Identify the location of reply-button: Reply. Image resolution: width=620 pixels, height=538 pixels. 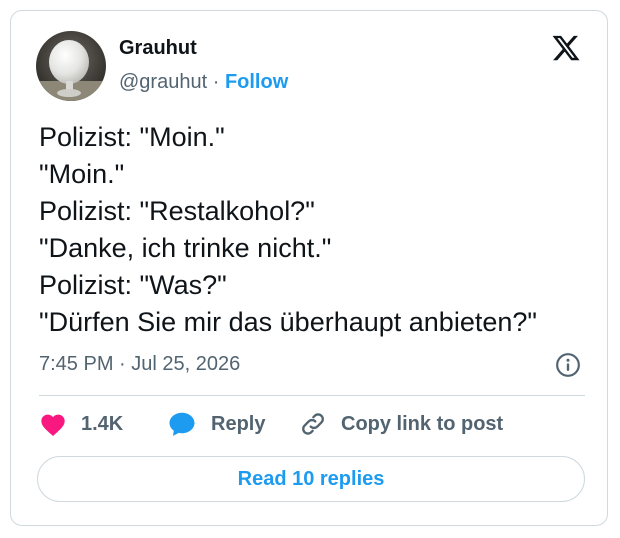
(216, 424).